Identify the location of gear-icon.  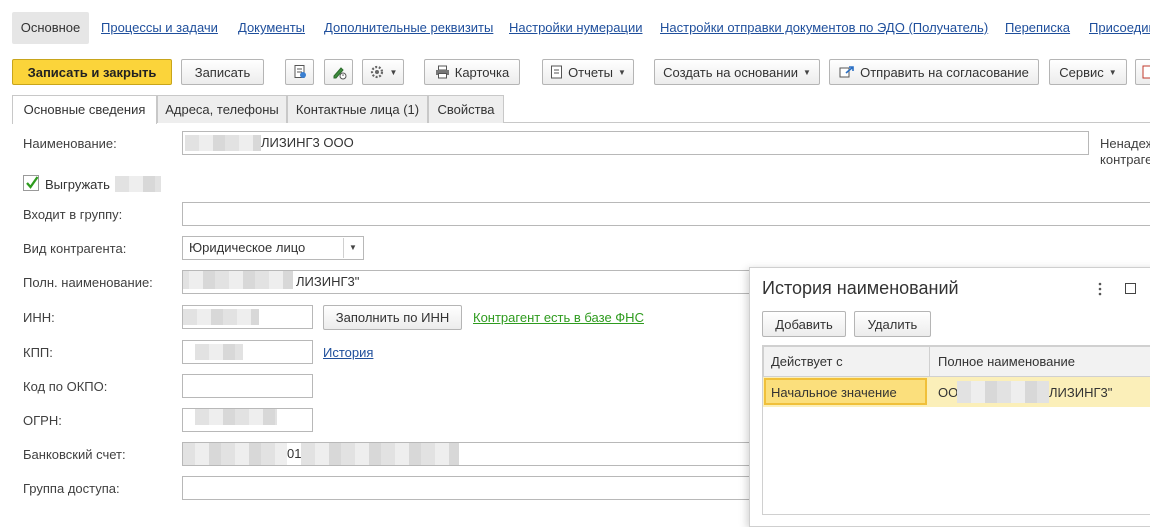
(377, 72).